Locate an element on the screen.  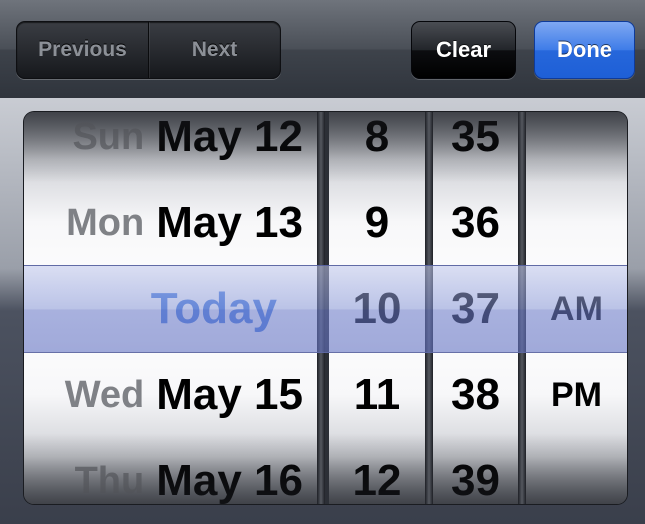
date-row: Thu May 16 is located at coordinates (170, 471).